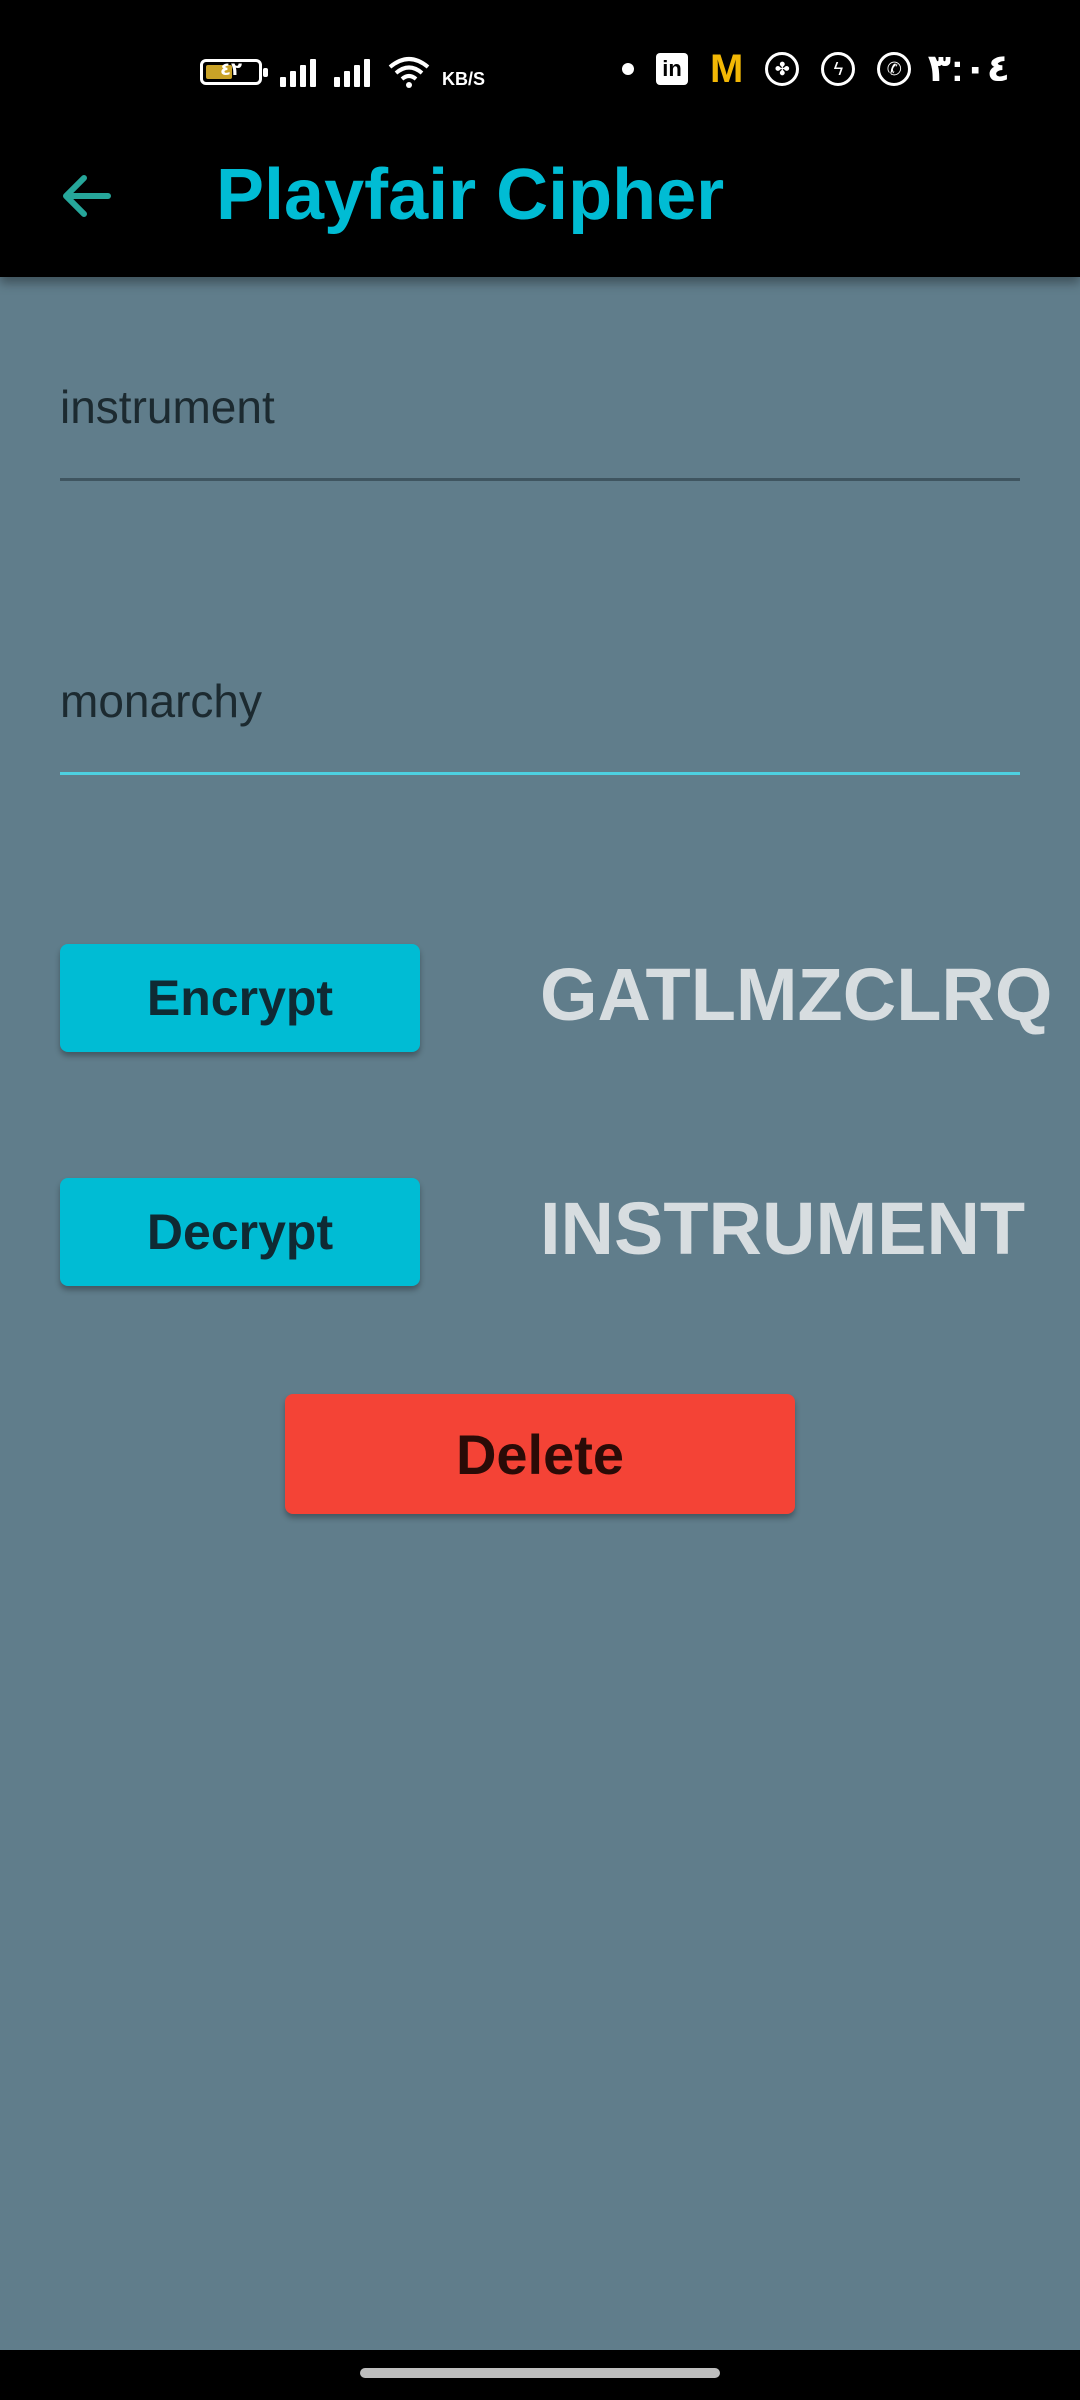 This screenshot has height=2400, width=1080. What do you see at coordinates (540, 701) in the screenshot?
I see `key-input: monarchy` at bounding box center [540, 701].